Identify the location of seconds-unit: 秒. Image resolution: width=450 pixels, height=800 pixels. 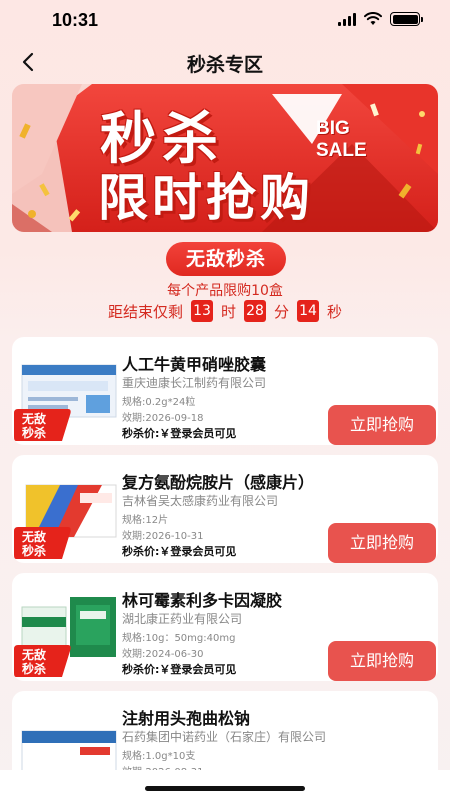
(335, 311).